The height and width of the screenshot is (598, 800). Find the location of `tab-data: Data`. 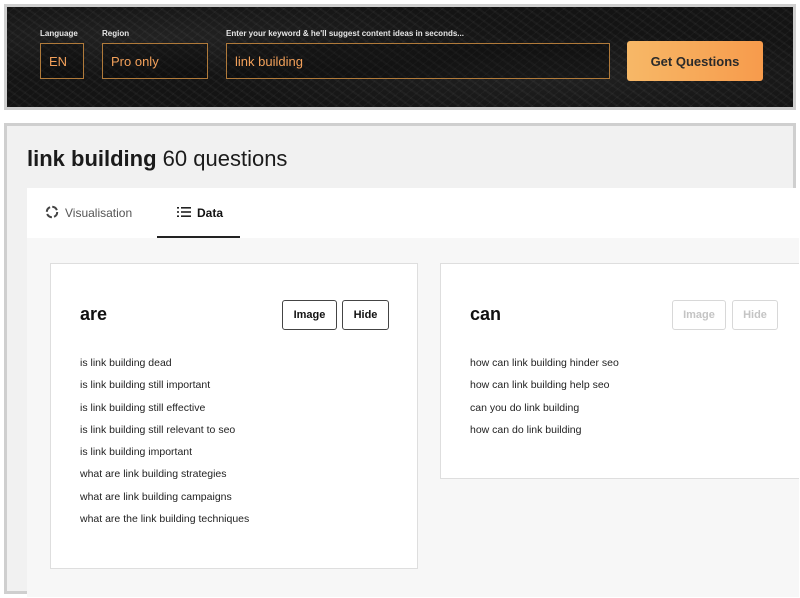

tab-data: Data is located at coordinates (200, 213).